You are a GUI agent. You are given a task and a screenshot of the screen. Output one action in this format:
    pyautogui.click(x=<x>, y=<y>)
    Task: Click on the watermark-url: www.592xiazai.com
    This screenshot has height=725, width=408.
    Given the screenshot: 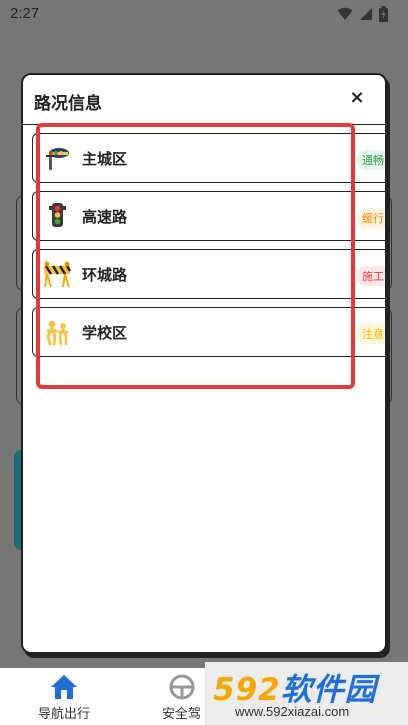 What is the action you would take?
    pyautogui.click(x=292, y=711)
    